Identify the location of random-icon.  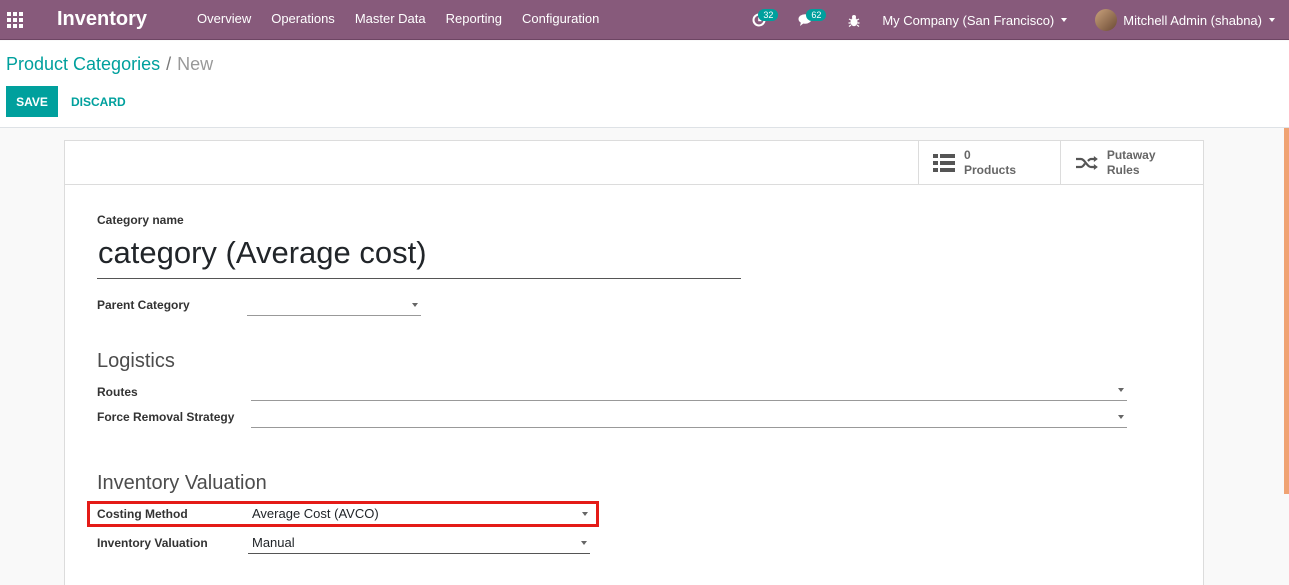
(1086, 163).